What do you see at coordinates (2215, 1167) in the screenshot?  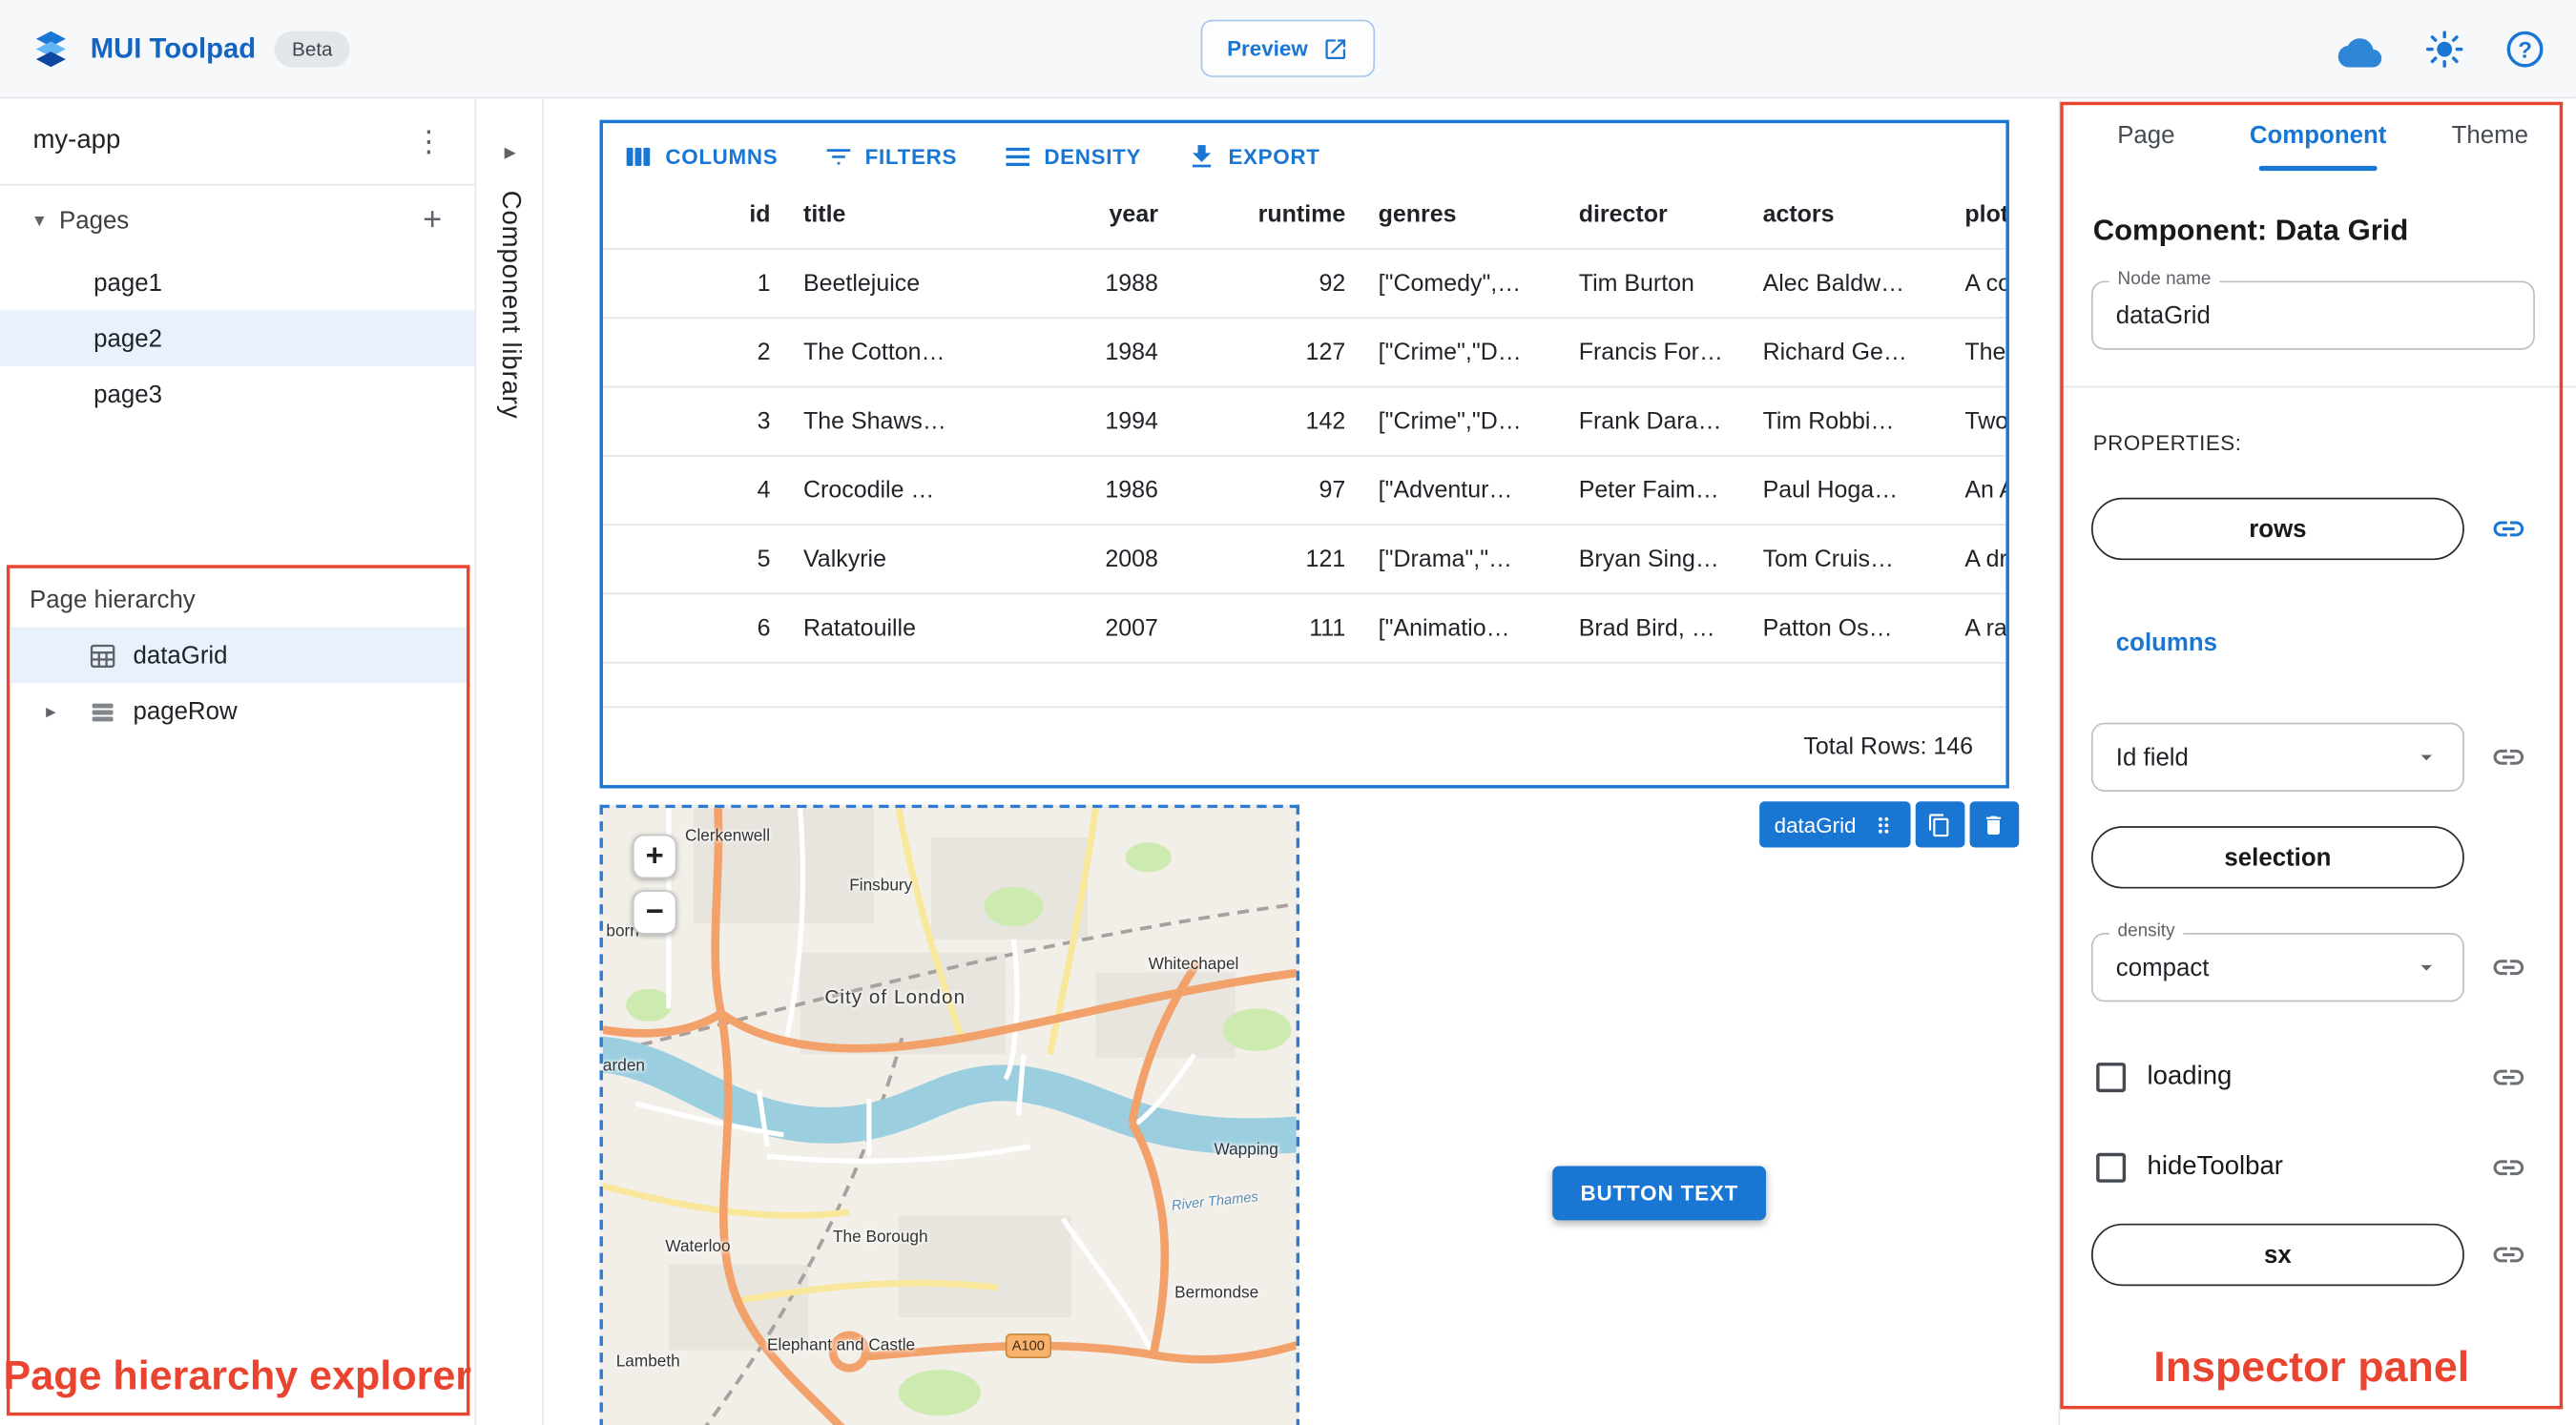 I see `hidetoolbar-label: hideToolbar` at bounding box center [2215, 1167].